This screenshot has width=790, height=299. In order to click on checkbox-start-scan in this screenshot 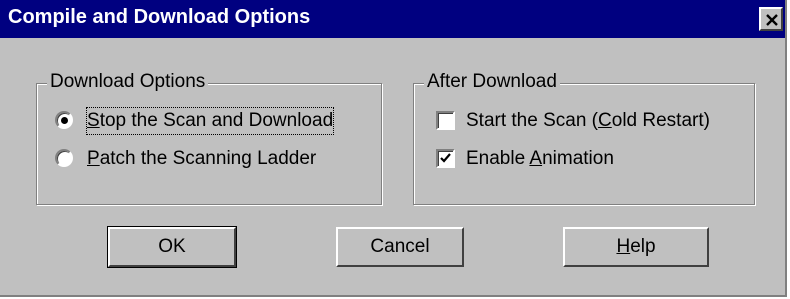, I will do `click(445, 120)`.